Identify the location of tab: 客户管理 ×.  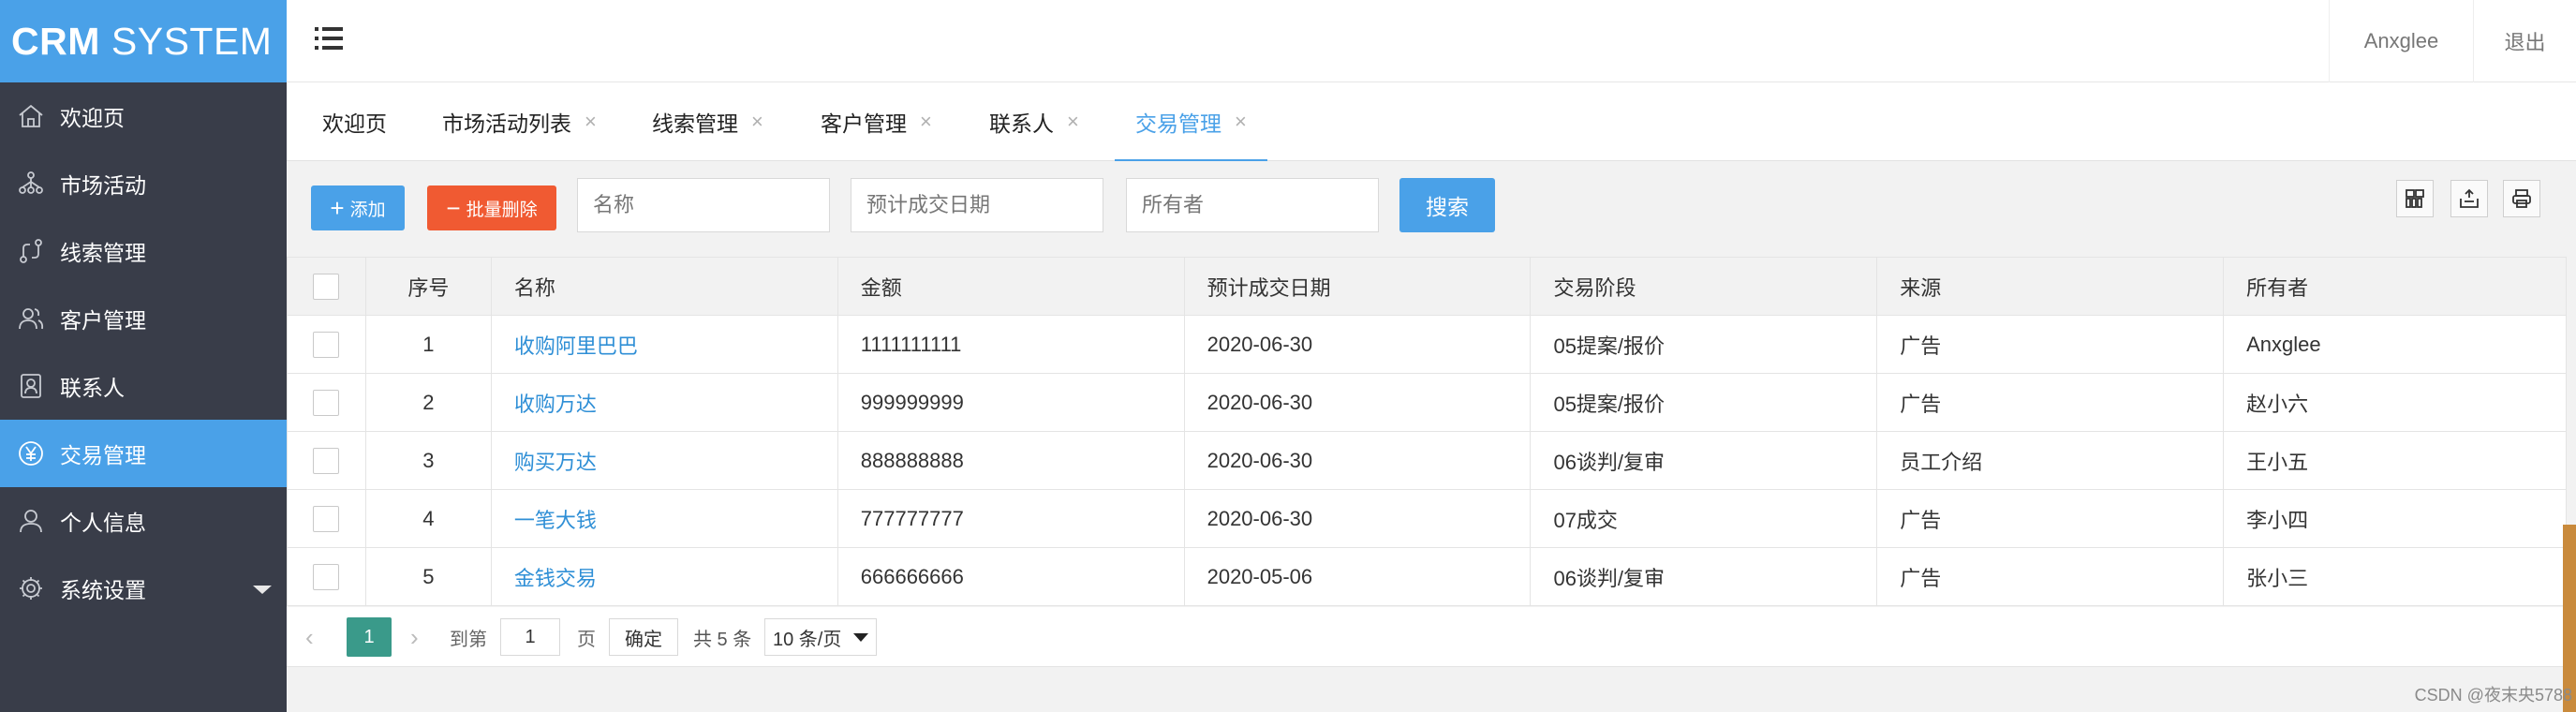
(877, 121).